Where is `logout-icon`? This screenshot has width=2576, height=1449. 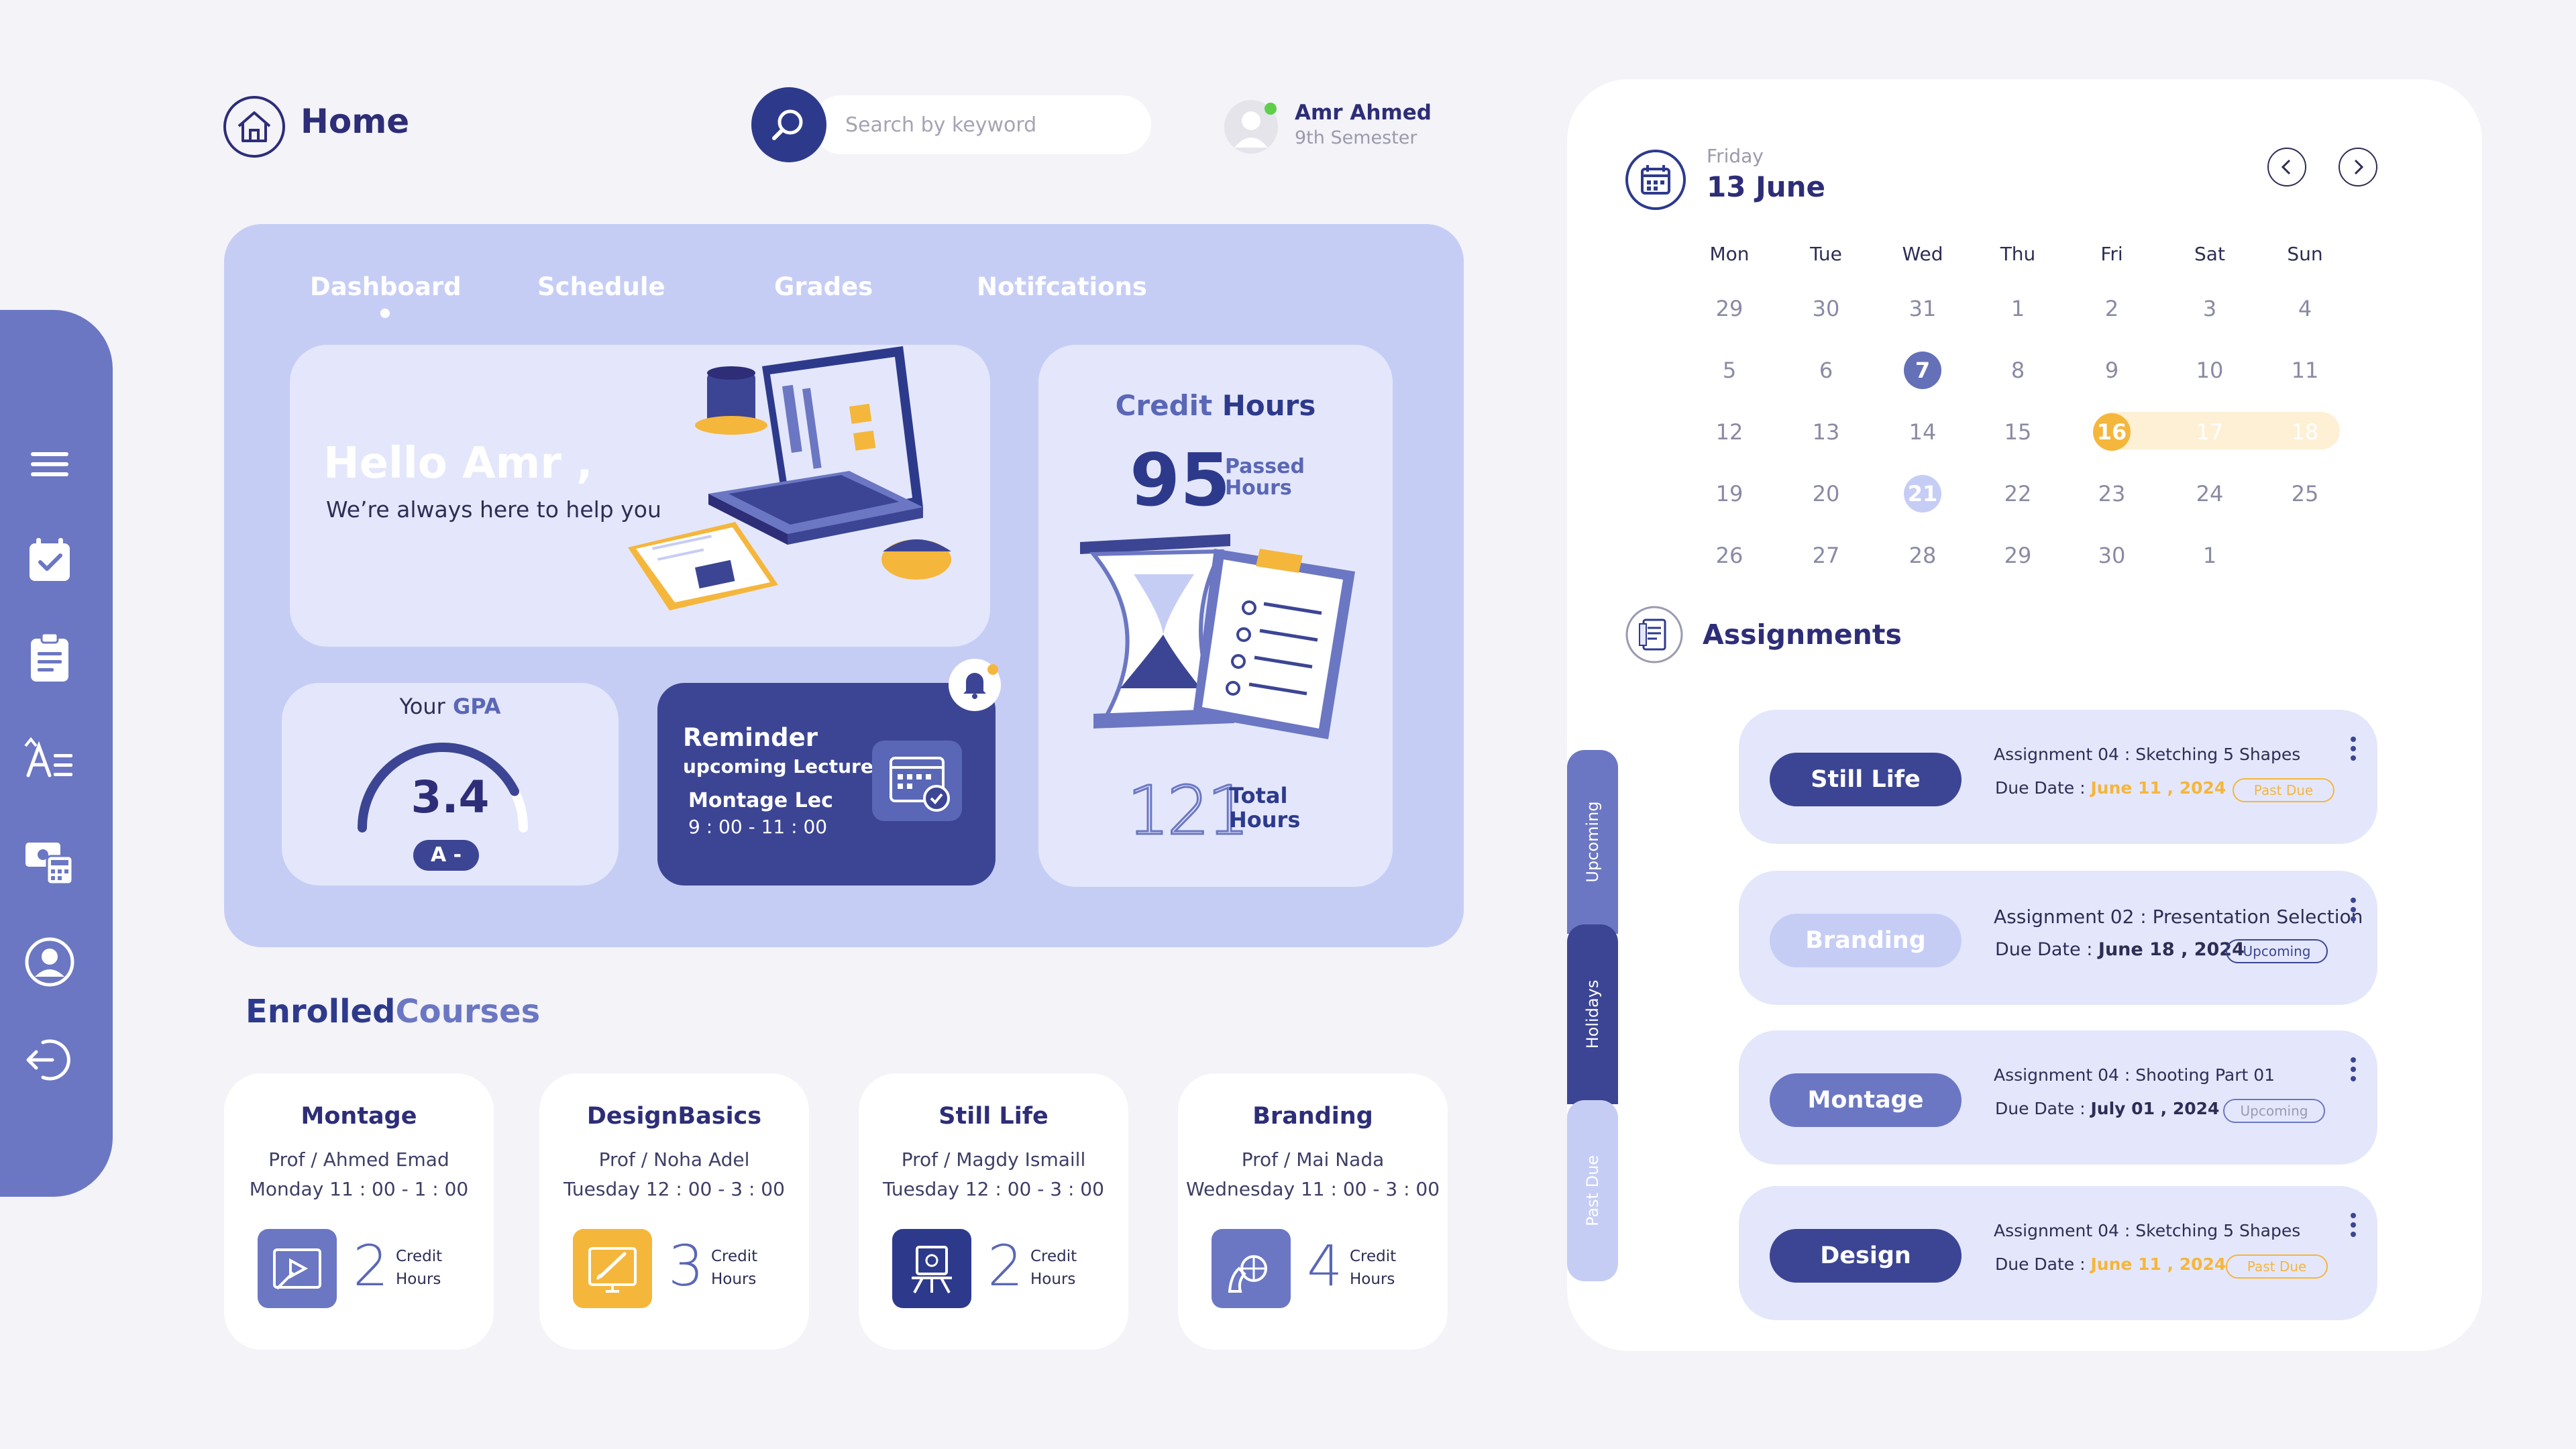 logout-icon is located at coordinates (49, 1060).